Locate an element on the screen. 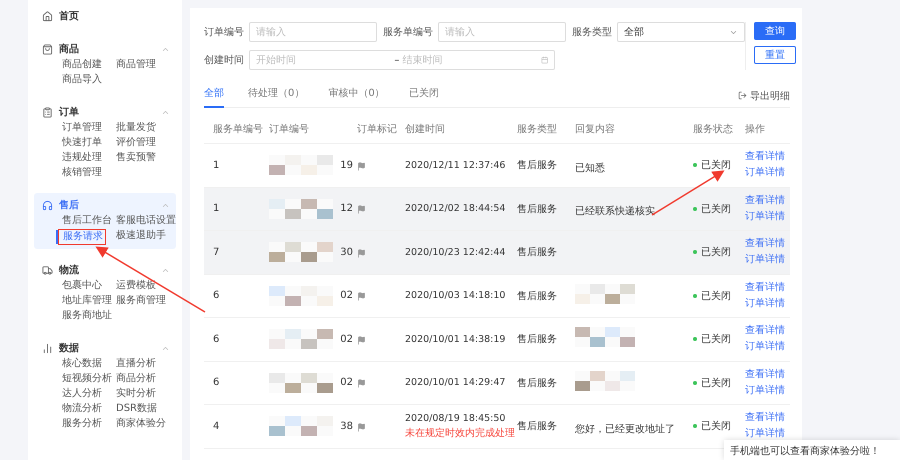  sidebar-item: 客服电话设置 is located at coordinates (146, 221).